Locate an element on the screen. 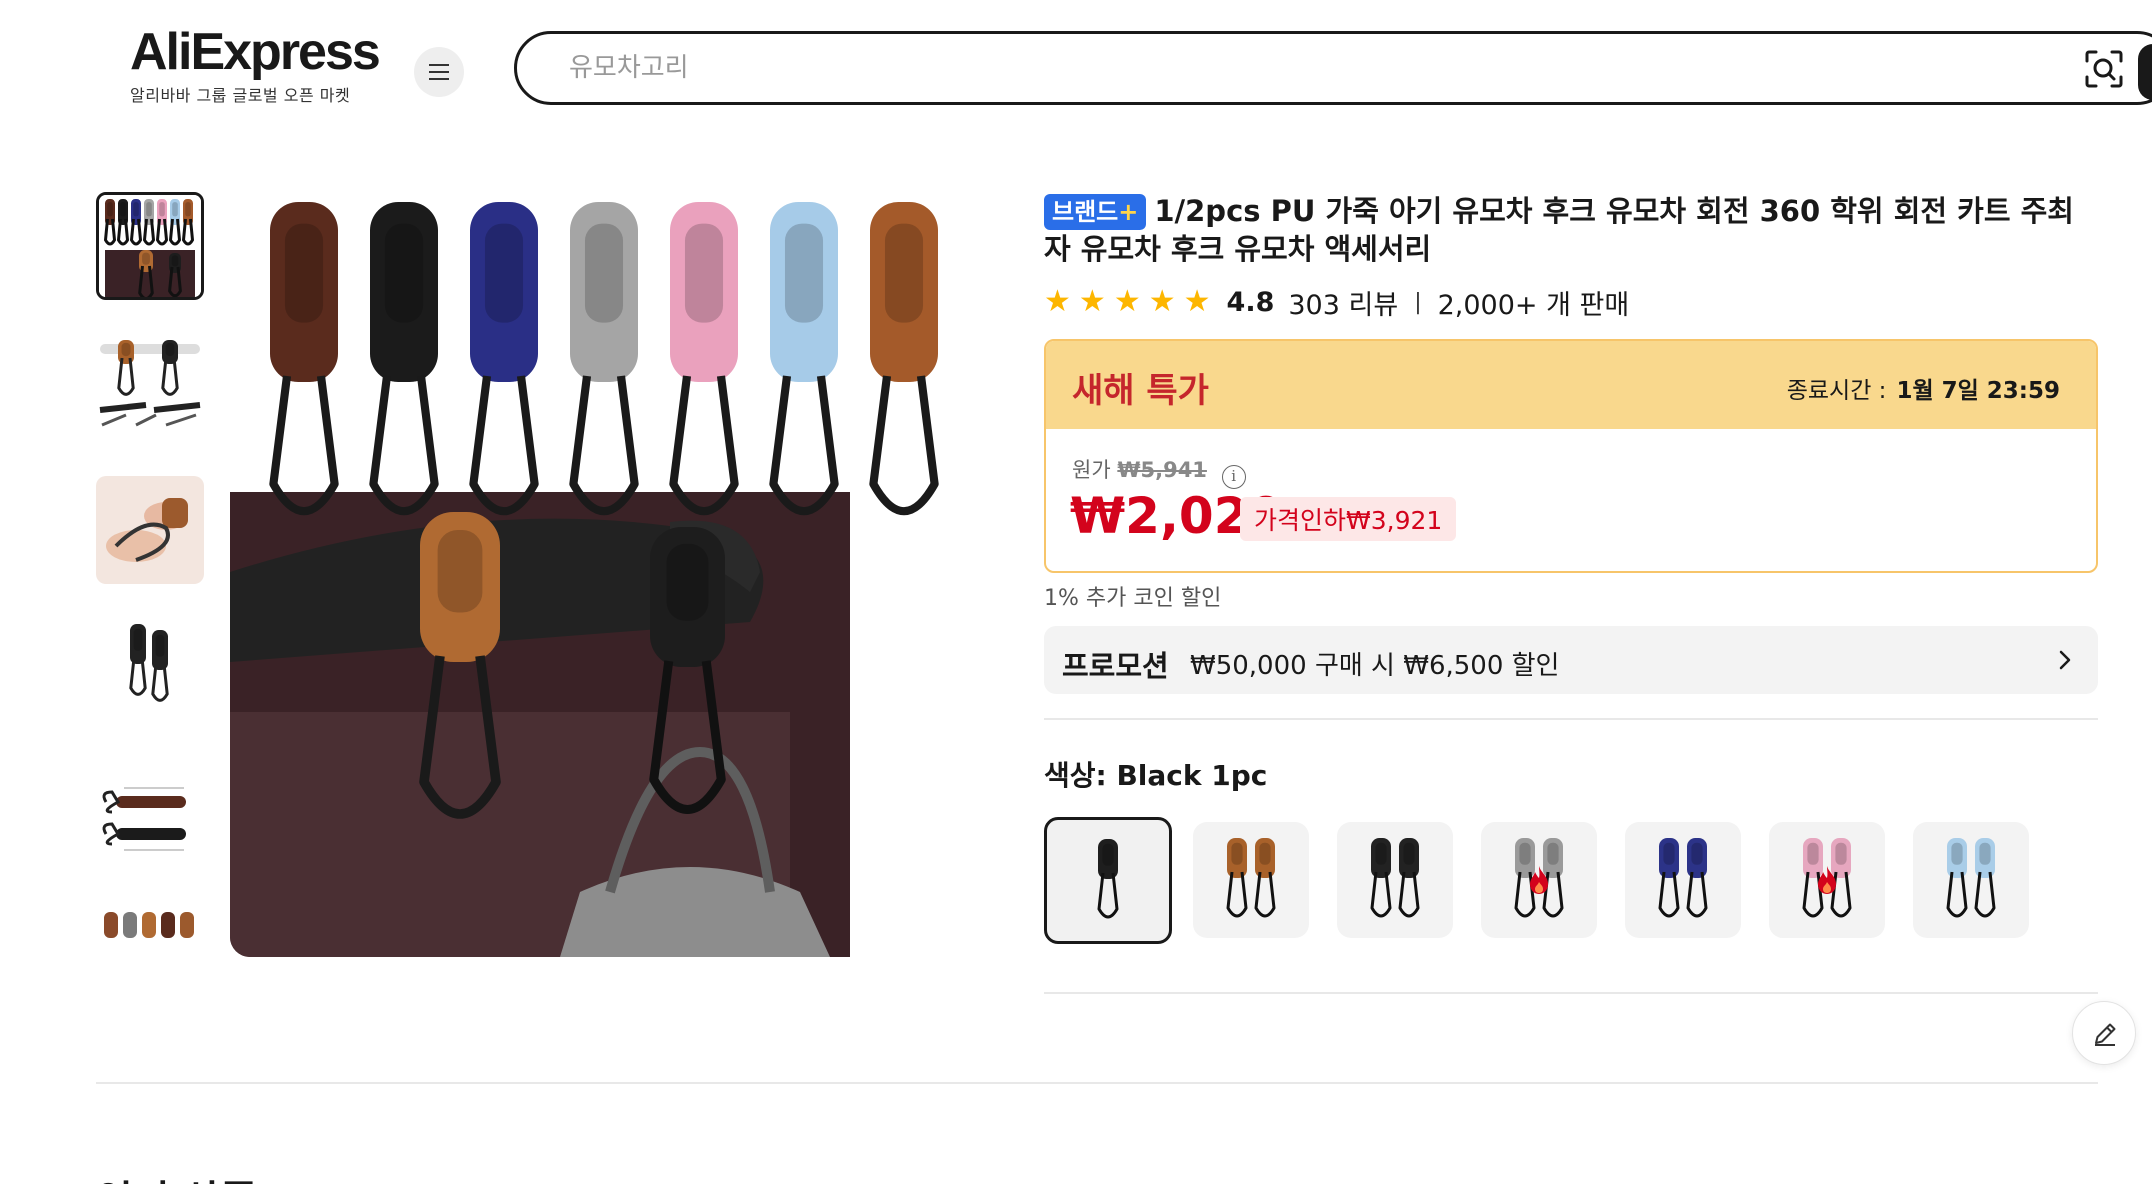 The height and width of the screenshot is (1184, 2152). section-heading: 인기 상품 is located at coordinates (176, 1176).